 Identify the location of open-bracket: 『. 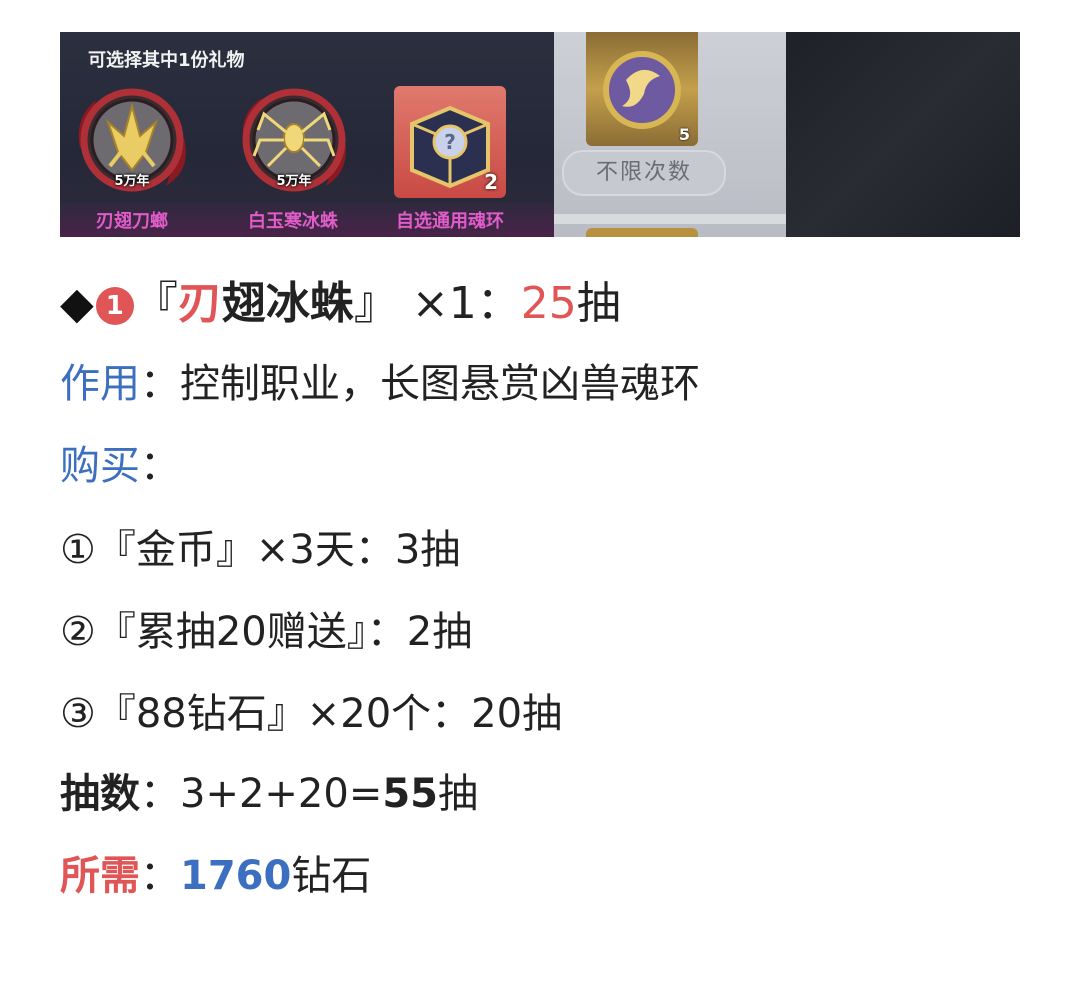
(155, 303).